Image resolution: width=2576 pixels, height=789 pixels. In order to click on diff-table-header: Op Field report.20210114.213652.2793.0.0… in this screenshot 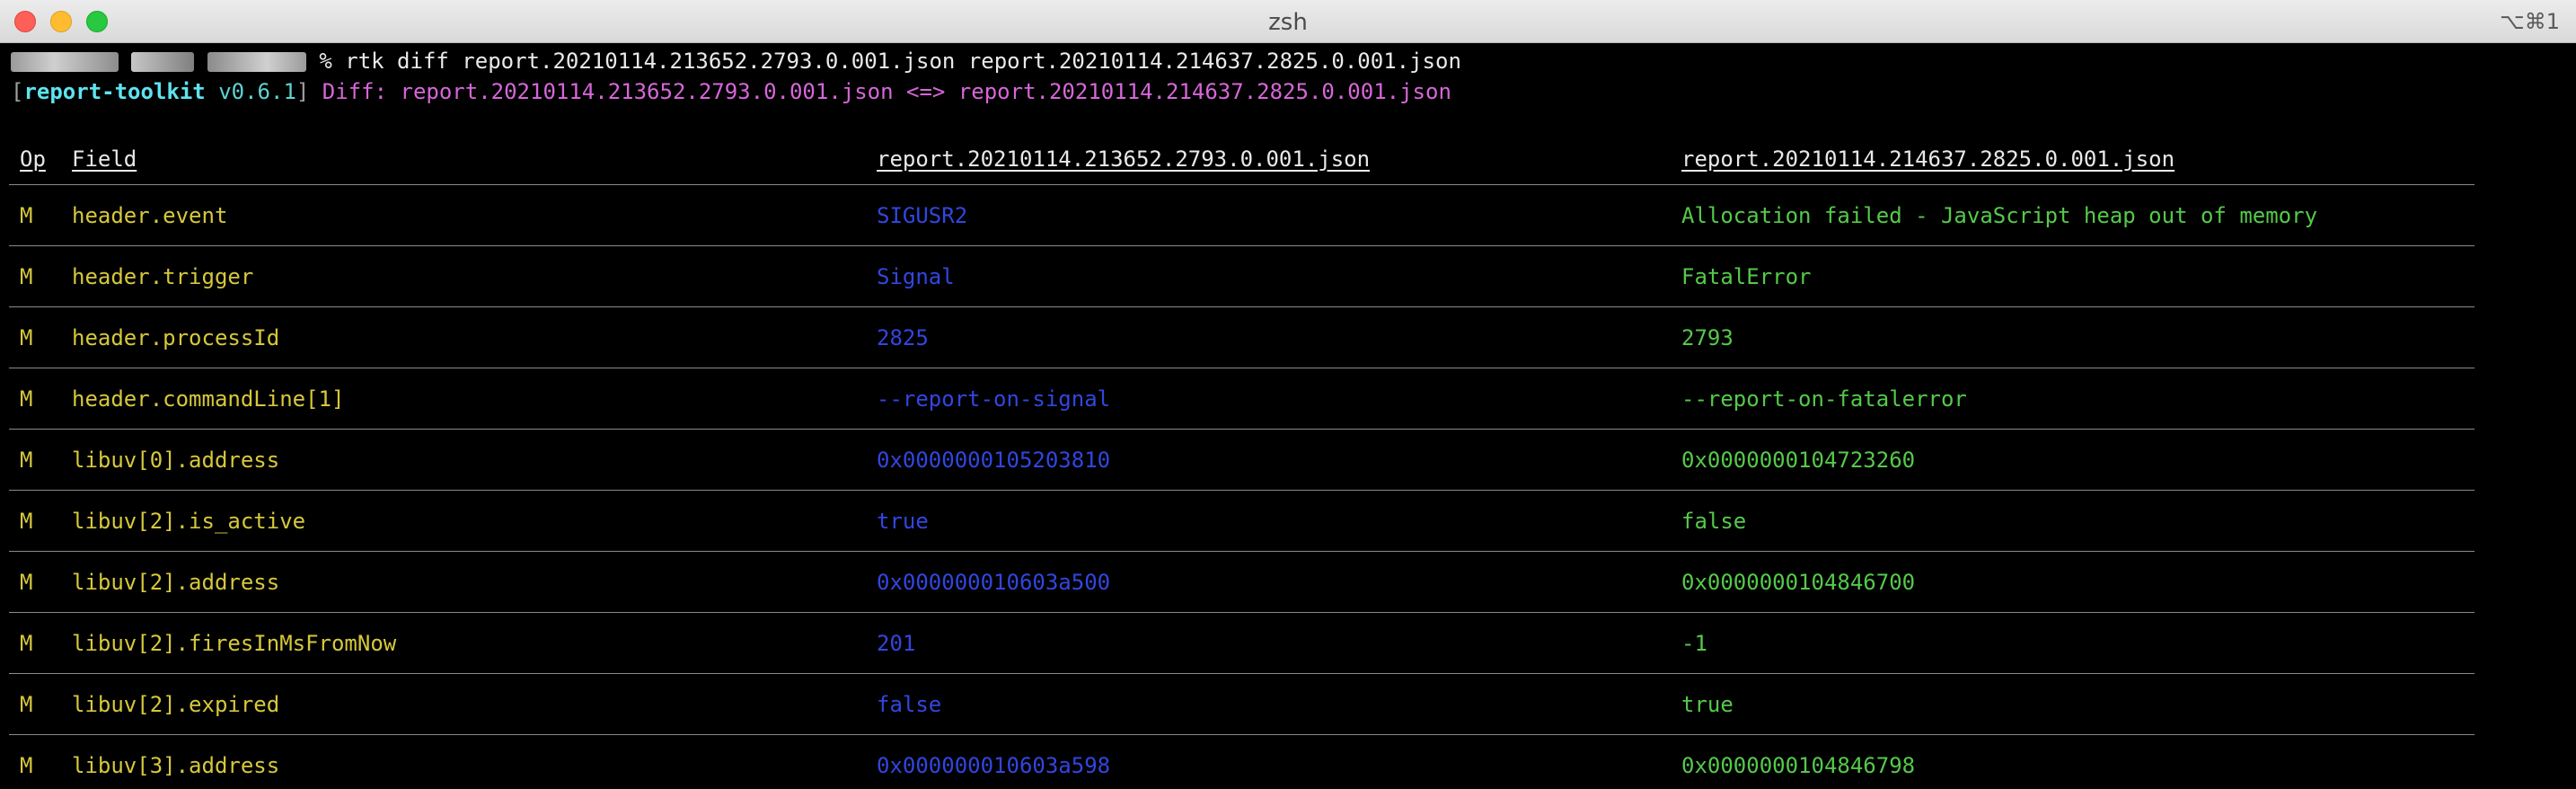, I will do `click(1242, 159)`.